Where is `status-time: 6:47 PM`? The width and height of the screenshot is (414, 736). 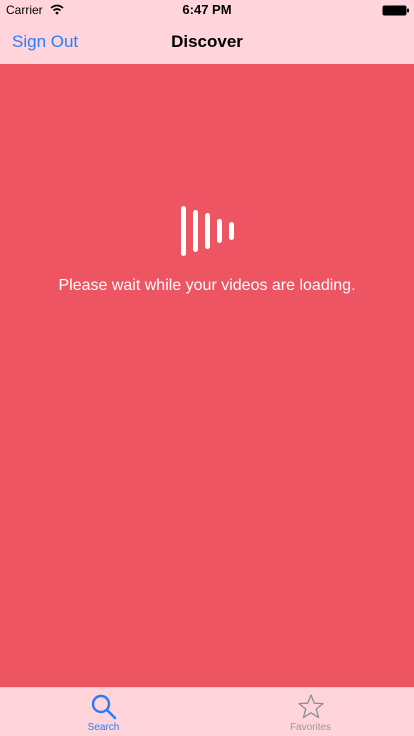
status-time: 6:47 PM is located at coordinates (207, 9).